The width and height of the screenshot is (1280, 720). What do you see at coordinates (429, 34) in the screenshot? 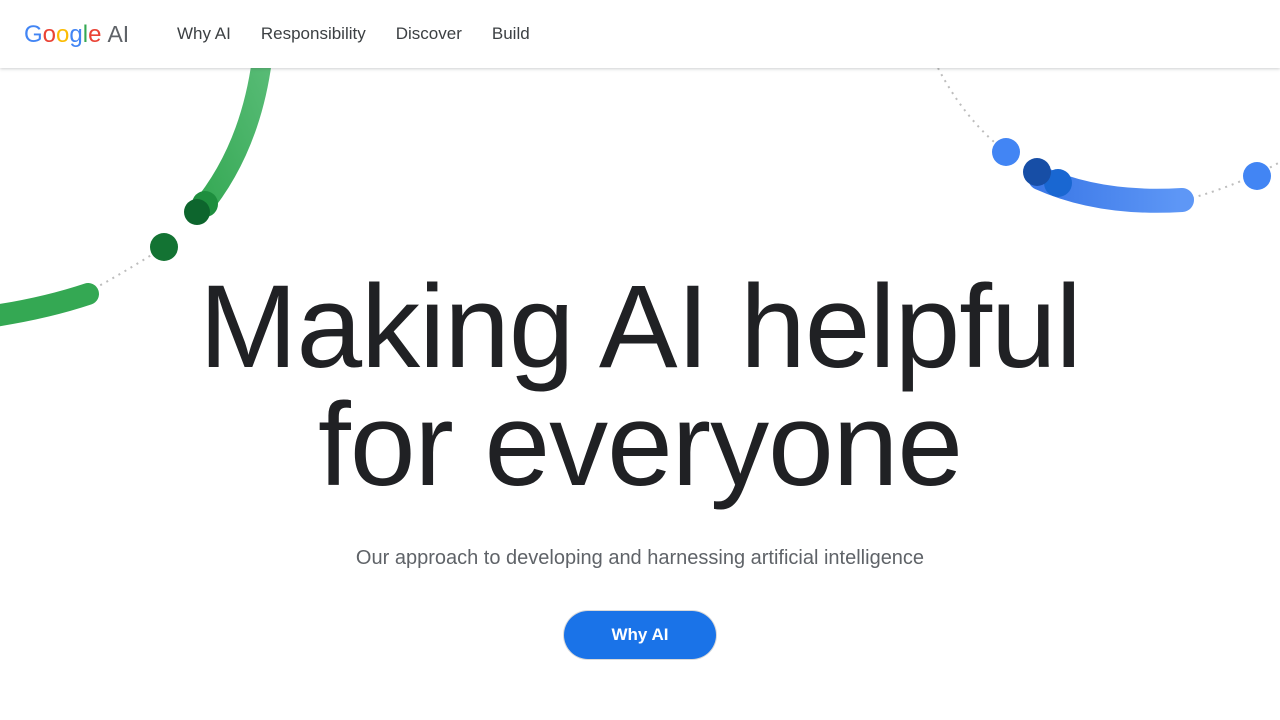
I see `nav-item-discover: Discover` at bounding box center [429, 34].